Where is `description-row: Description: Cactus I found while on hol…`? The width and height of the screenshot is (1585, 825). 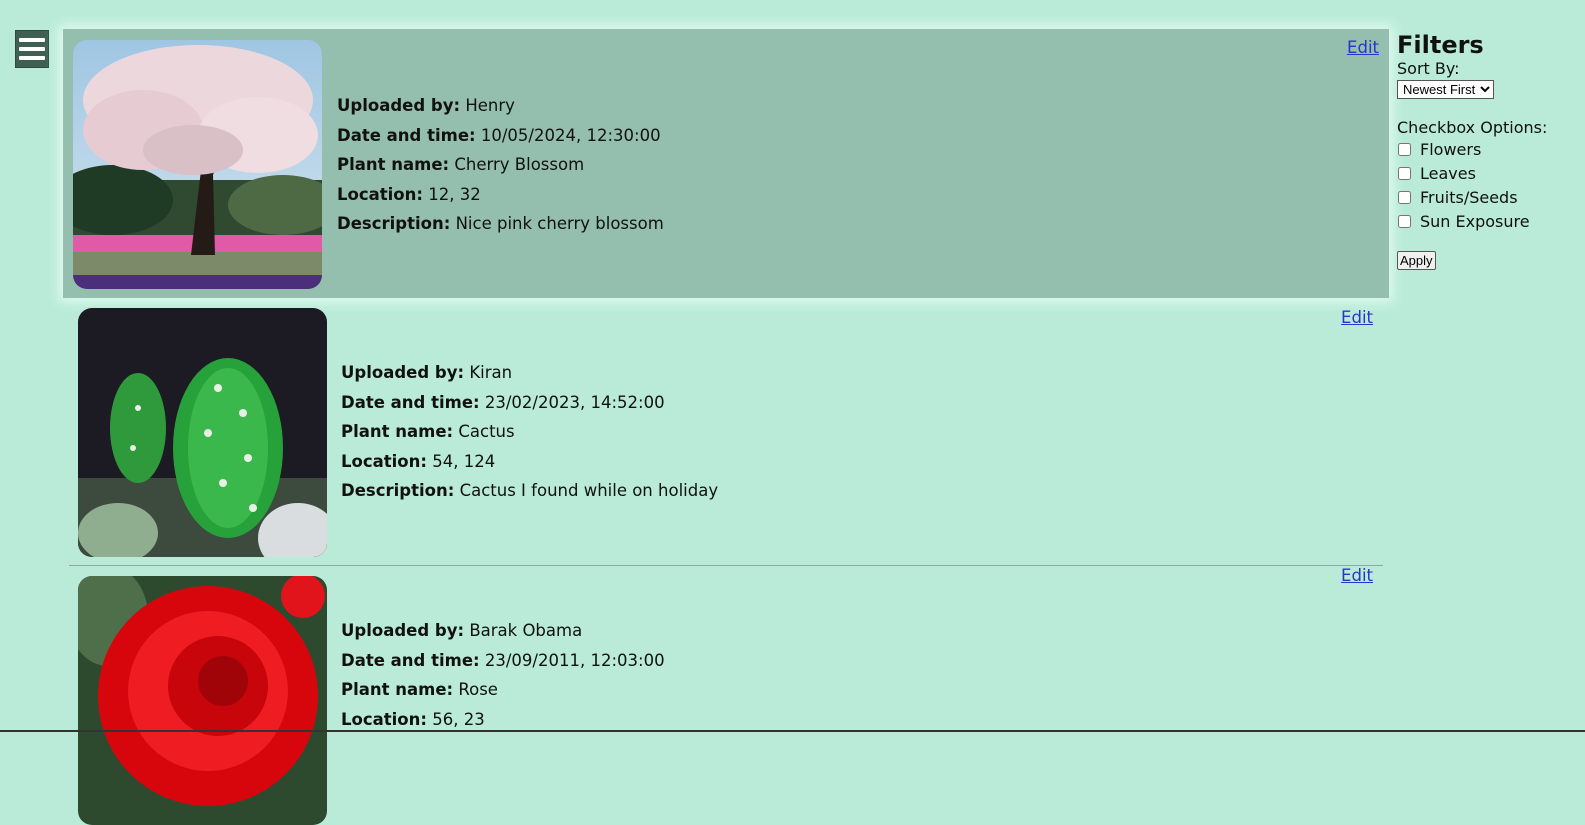
description-row: Description: Cactus I found while on hol… is located at coordinates (529, 491).